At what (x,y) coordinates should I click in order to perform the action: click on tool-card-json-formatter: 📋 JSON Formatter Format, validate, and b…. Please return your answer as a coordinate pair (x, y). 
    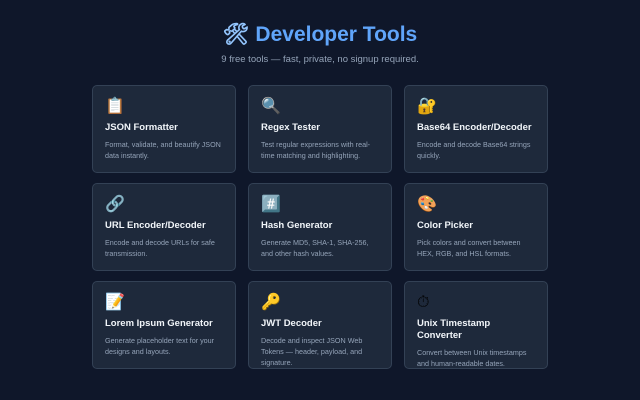
    Looking at the image, I should click on (164, 129).